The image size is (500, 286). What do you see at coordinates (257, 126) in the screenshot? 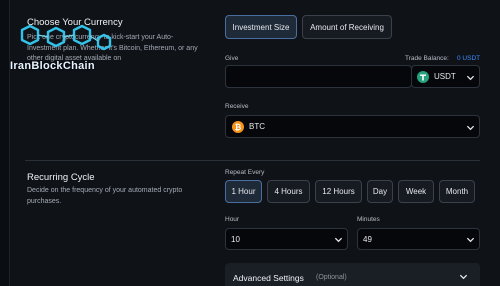
I see `receive-currency-label: BTC` at bounding box center [257, 126].